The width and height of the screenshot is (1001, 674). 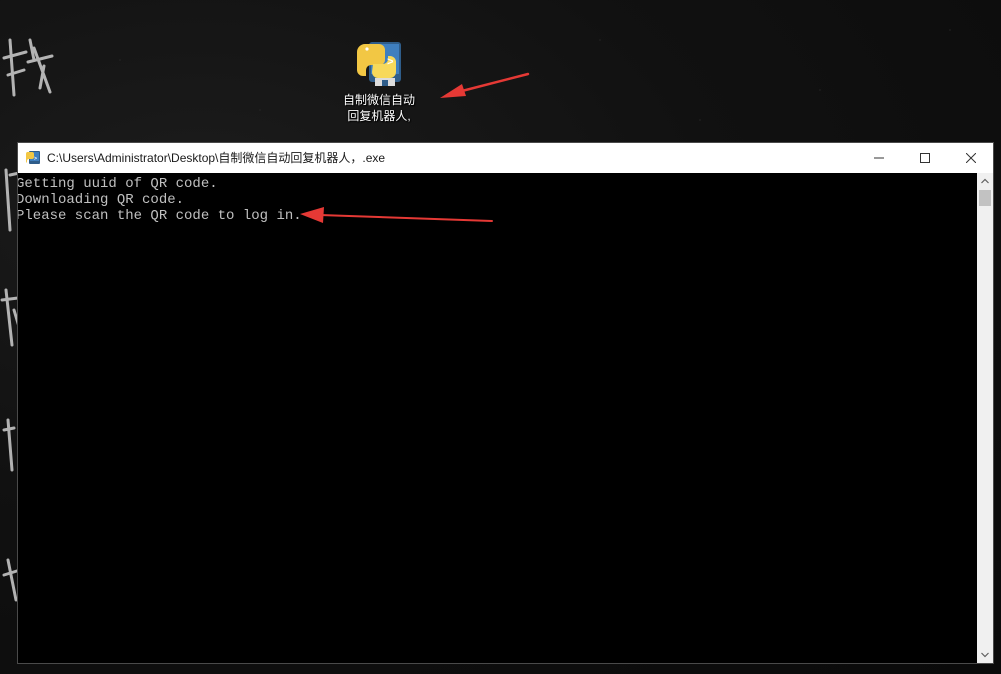 I want to click on python-console-icon: >, so click(x=32, y=157).